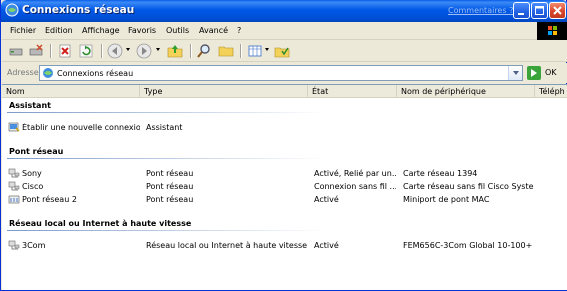 The height and width of the screenshot is (291, 567). I want to click on menu-help: ?, so click(239, 30).